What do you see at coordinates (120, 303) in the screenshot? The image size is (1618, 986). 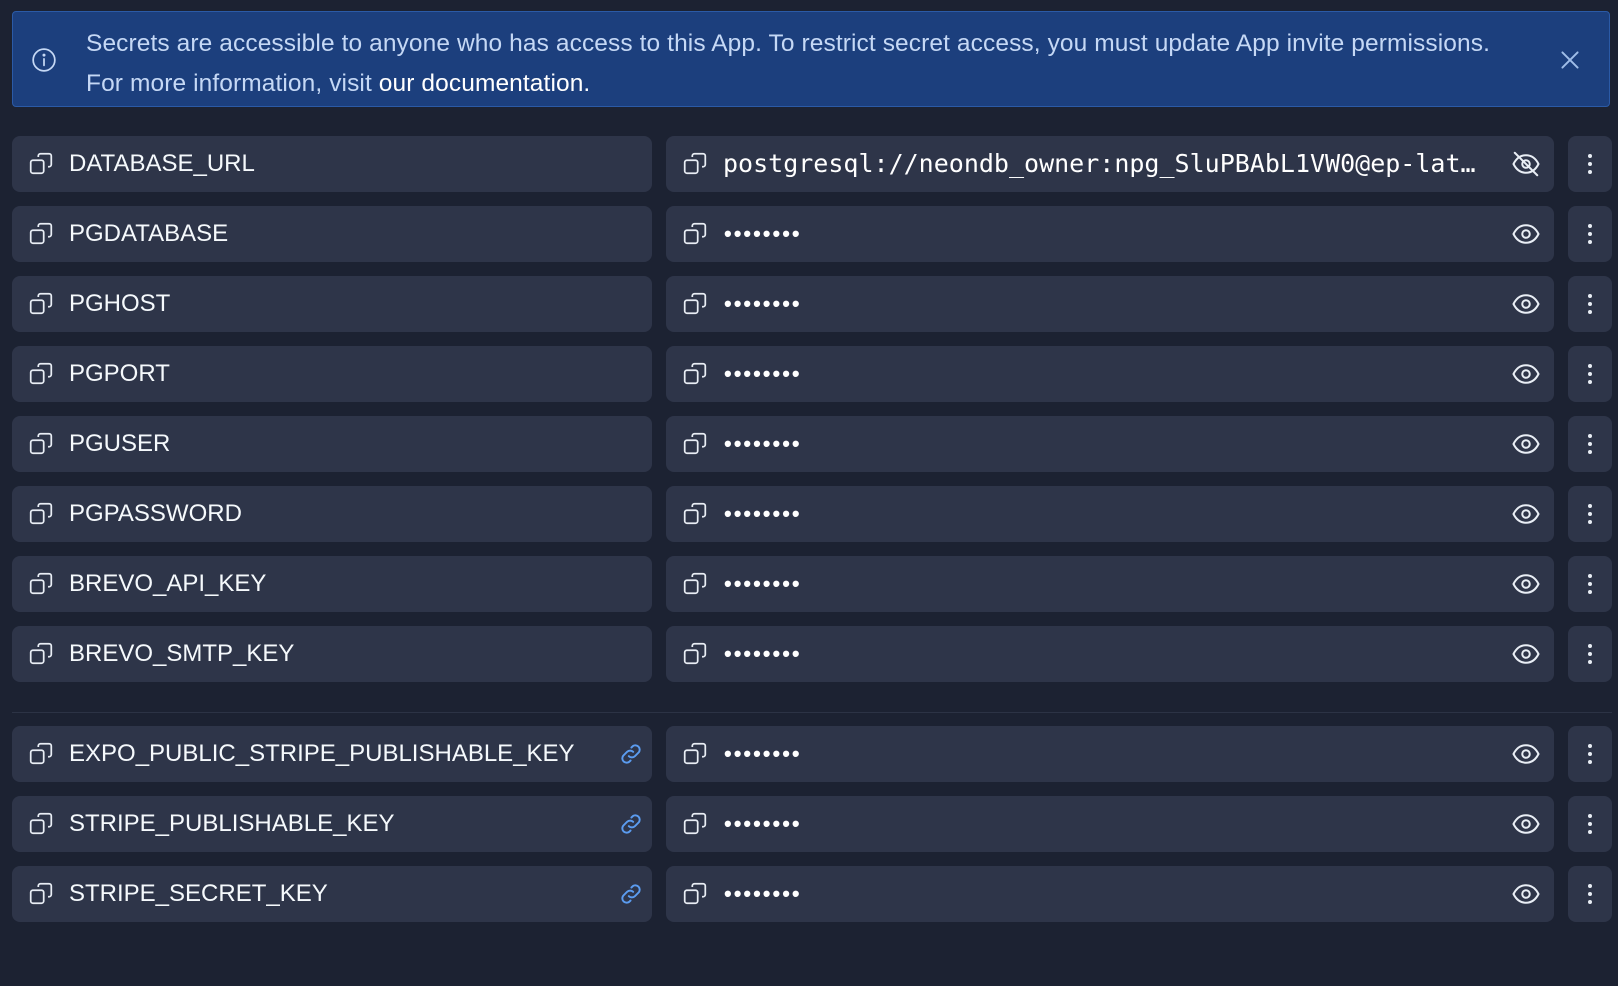 I see `secret-key-label: PGHOST` at bounding box center [120, 303].